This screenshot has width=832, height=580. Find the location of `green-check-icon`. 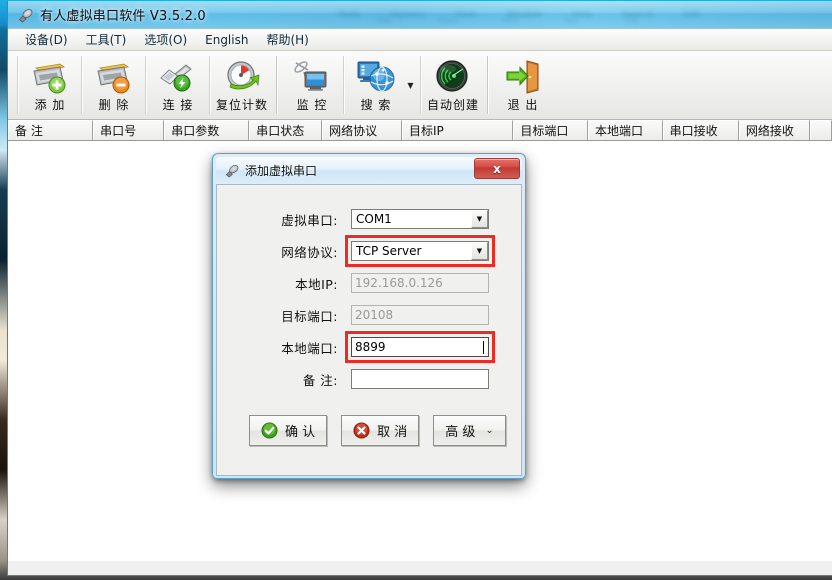

green-check-icon is located at coordinates (269, 430).